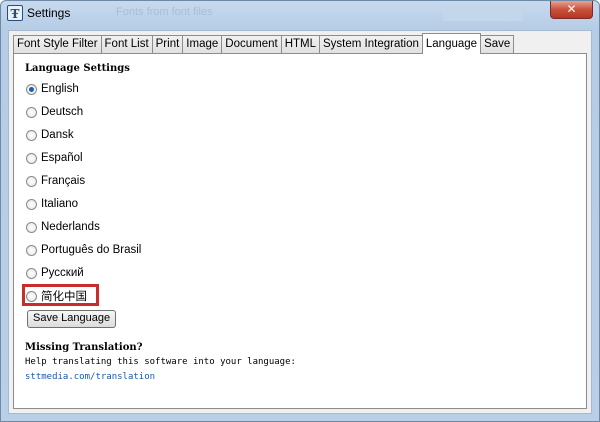 The image size is (600, 422). Describe the element at coordinates (72, 319) in the screenshot. I see `save-language-button: Save Language` at that location.